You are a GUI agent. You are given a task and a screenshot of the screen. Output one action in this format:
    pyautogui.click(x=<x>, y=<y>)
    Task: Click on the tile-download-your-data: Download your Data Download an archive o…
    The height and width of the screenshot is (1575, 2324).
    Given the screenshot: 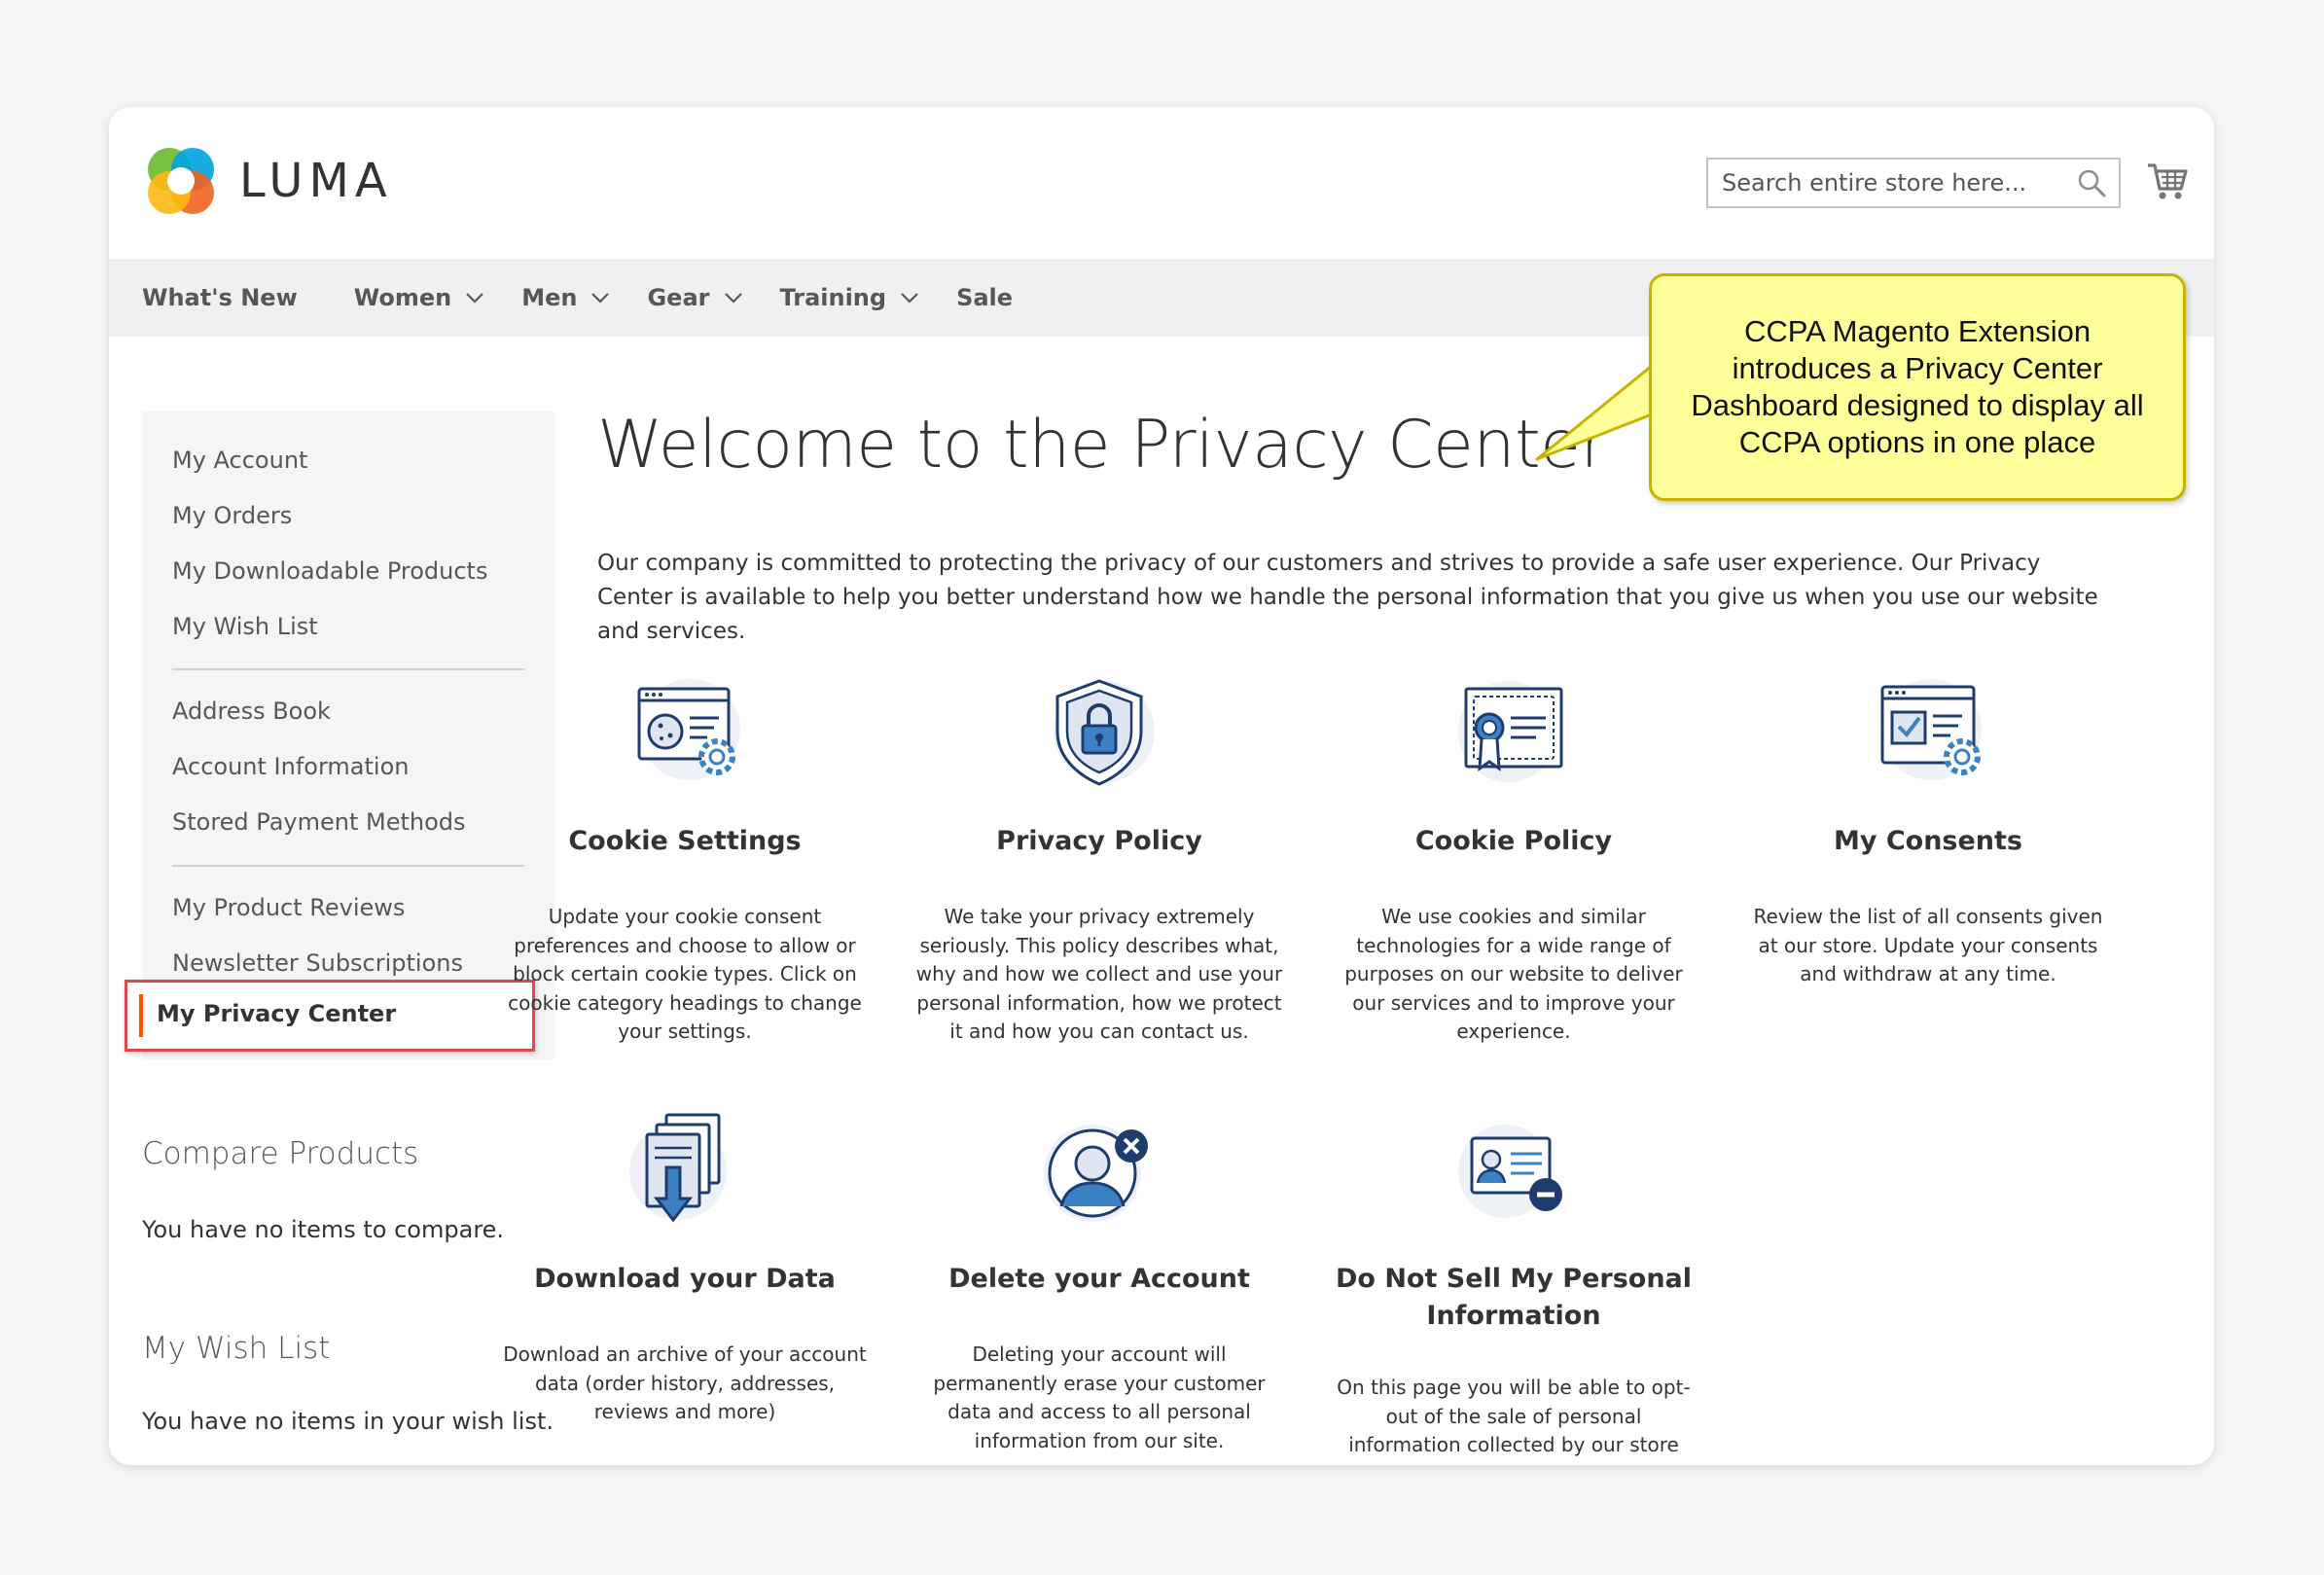 What is the action you would take?
    pyautogui.click(x=685, y=1268)
    